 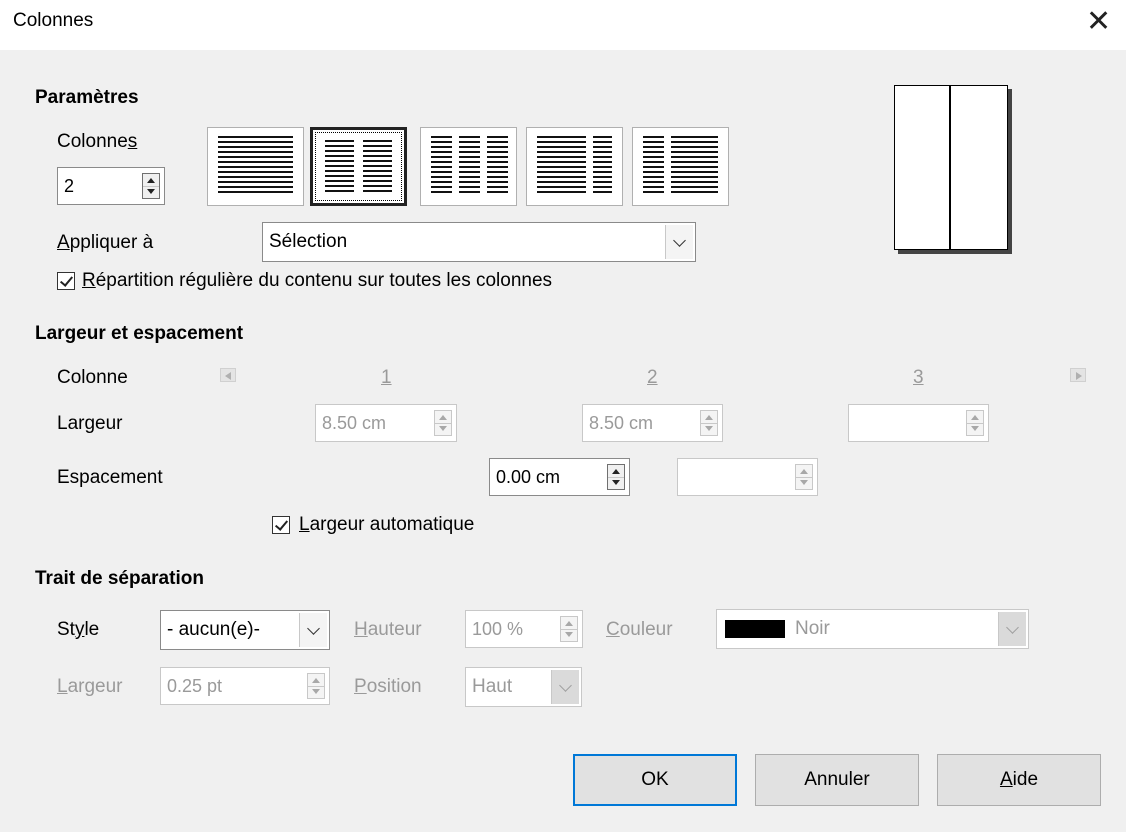 I want to click on couleur-value: Noir, so click(x=812, y=628).